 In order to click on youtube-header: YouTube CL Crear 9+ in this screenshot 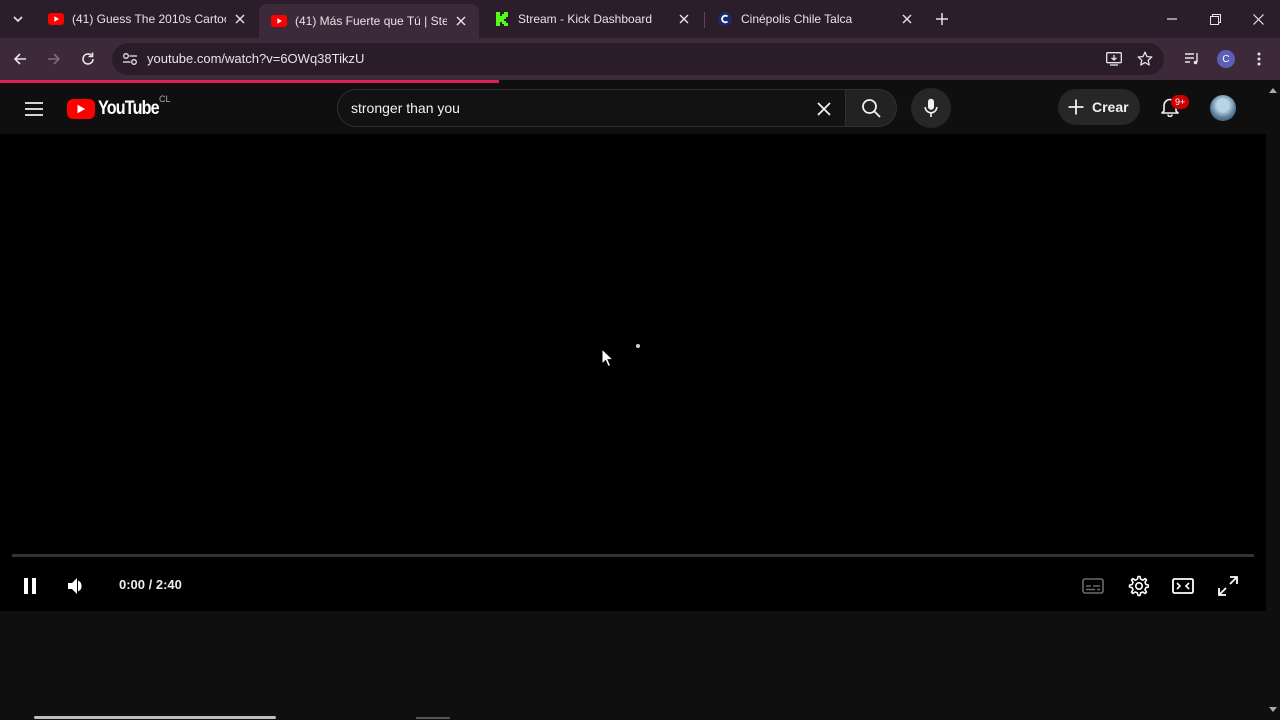, I will do `click(633, 108)`.